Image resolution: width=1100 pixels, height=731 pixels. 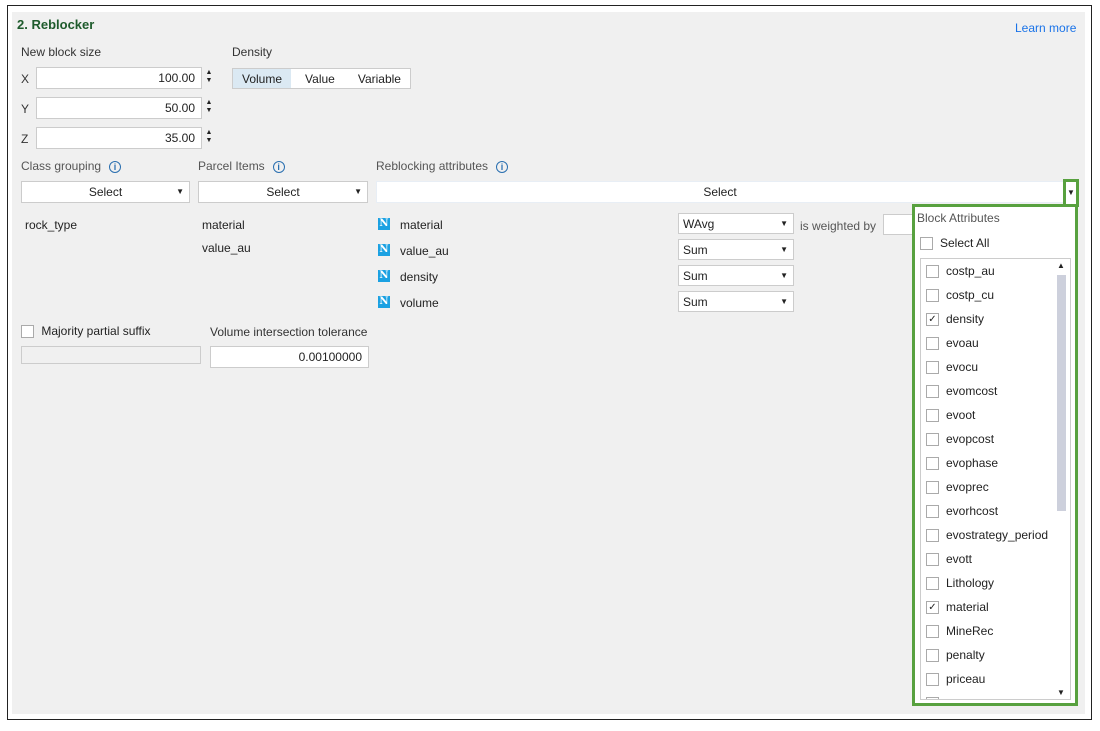 I want to click on aggregation-select: WAvg ▼, so click(x=736, y=223).